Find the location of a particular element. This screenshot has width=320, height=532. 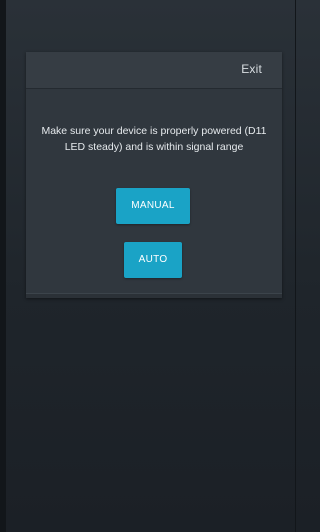

manual-button: MANUAL is located at coordinates (153, 206).